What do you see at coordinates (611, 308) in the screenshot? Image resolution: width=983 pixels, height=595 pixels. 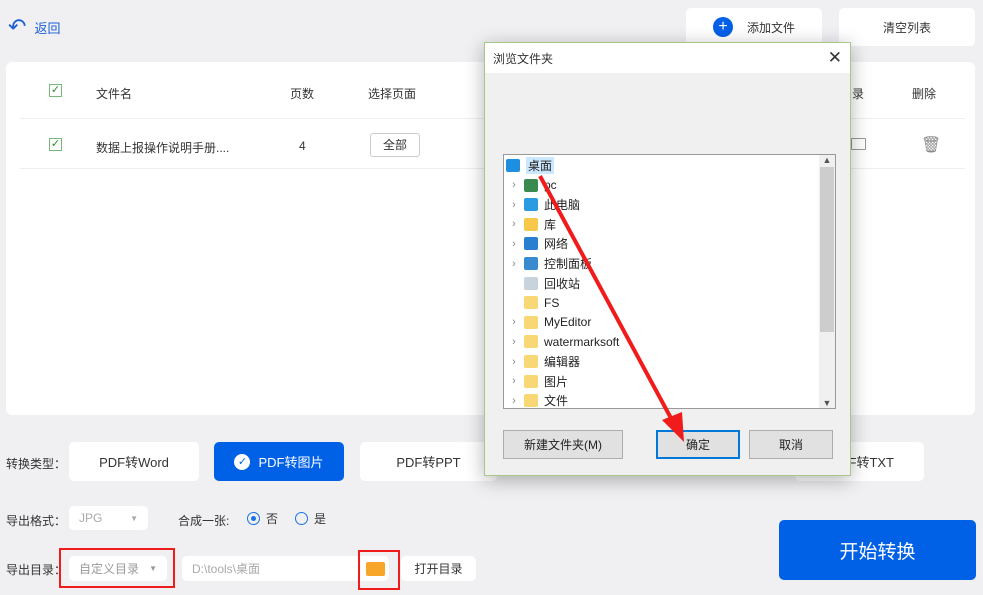 I see `annotation-arrow` at bounding box center [611, 308].